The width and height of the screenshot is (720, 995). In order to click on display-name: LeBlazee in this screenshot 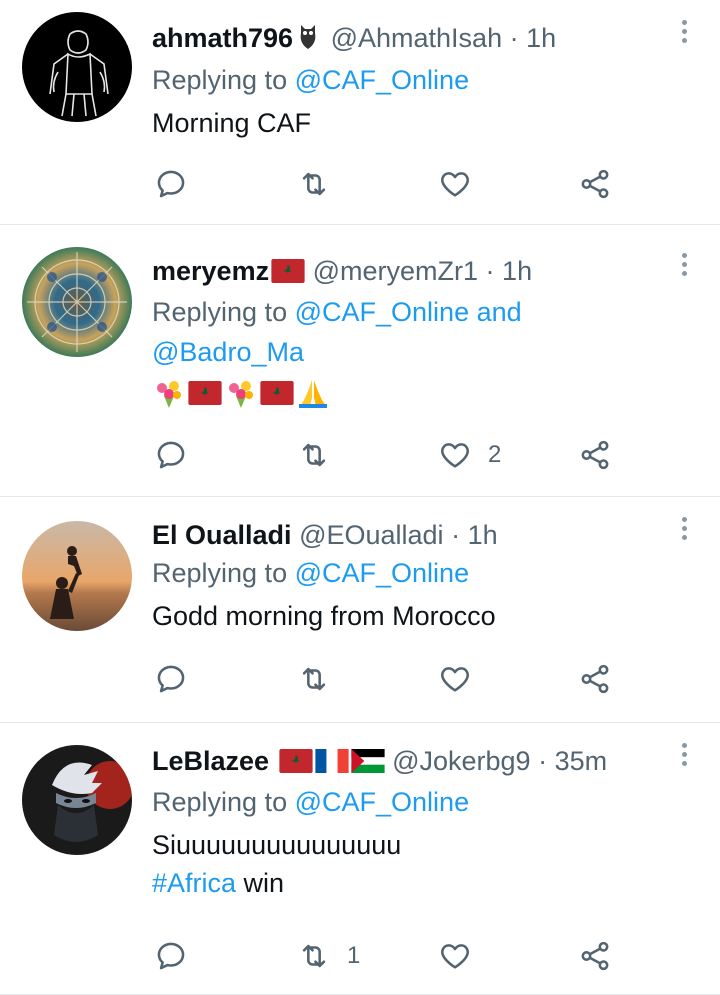, I will do `click(210, 761)`.